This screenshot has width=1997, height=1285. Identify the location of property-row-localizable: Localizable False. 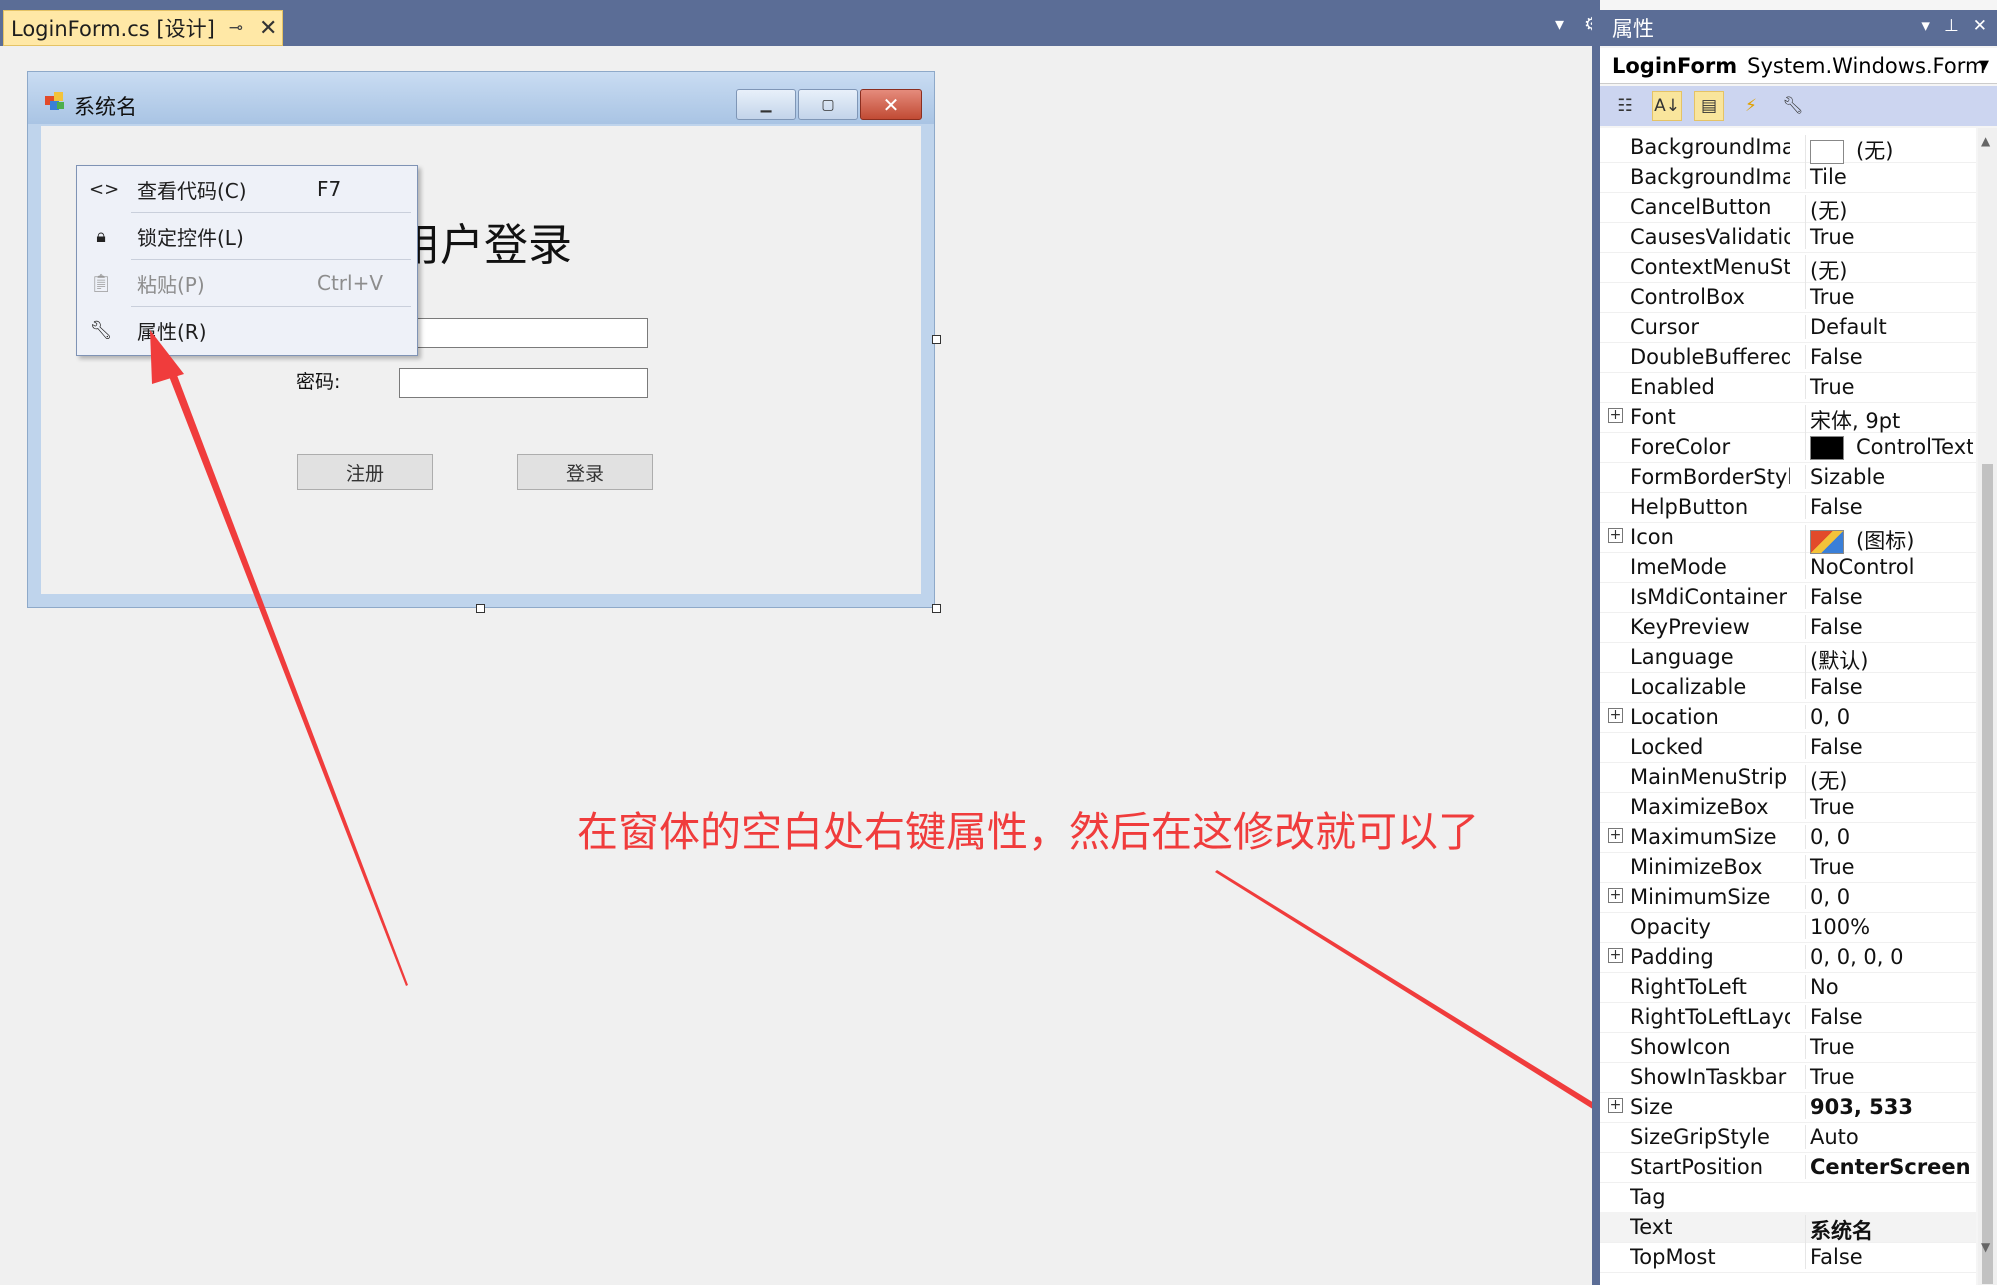
(1788, 687).